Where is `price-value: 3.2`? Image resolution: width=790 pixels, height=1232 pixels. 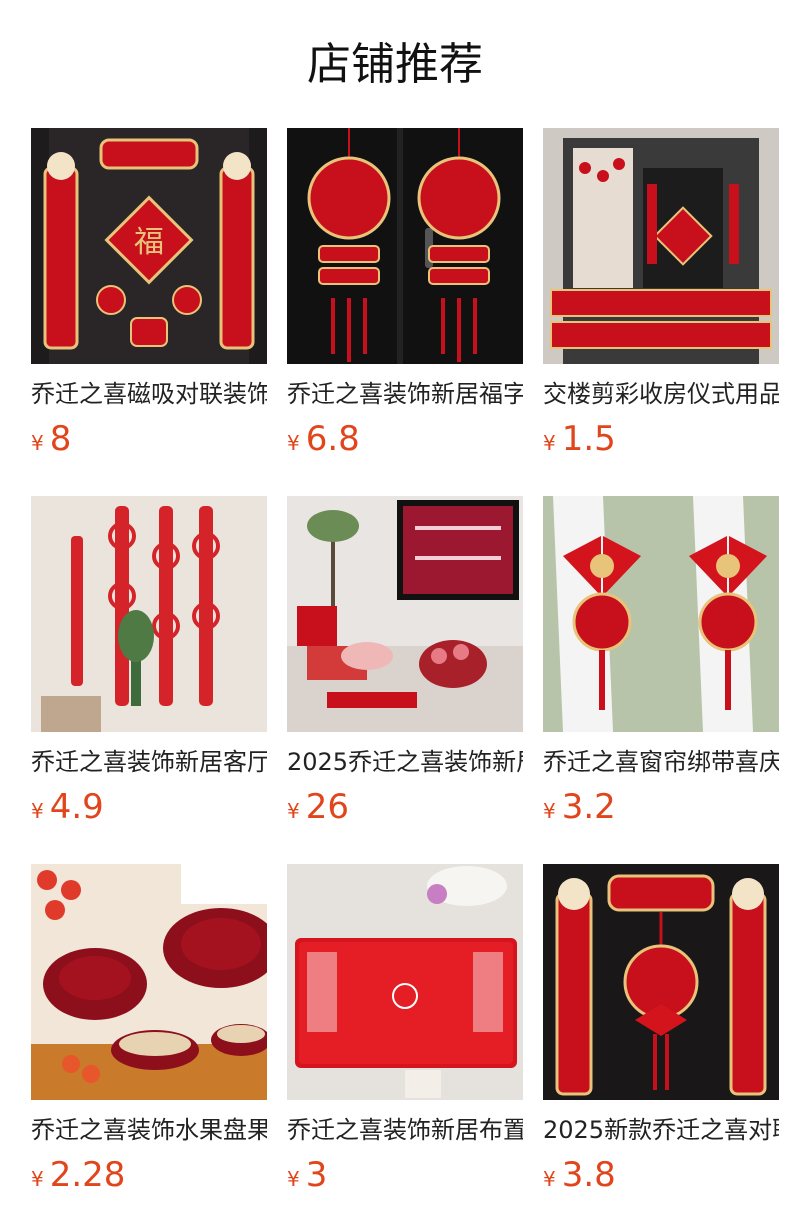
price-value: 3.2 is located at coordinates (588, 807).